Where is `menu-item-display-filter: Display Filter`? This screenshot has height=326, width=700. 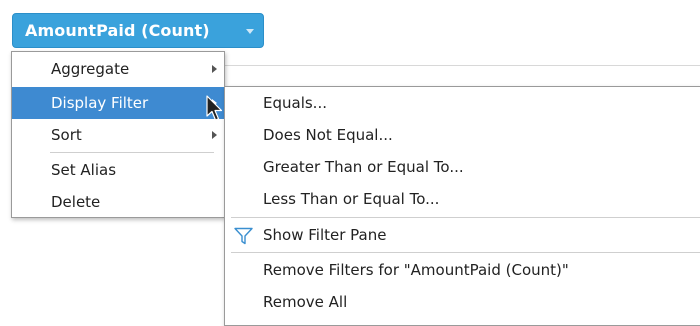 menu-item-display-filter: Display Filter is located at coordinates (118, 103).